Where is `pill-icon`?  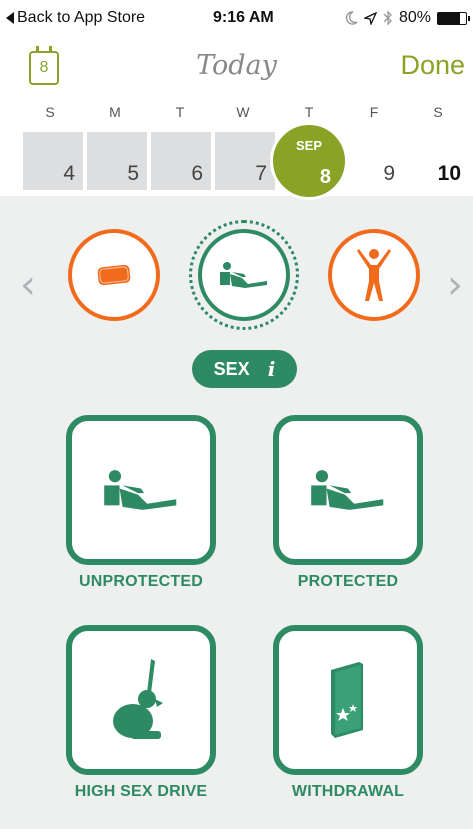 pill-icon is located at coordinates (114, 275).